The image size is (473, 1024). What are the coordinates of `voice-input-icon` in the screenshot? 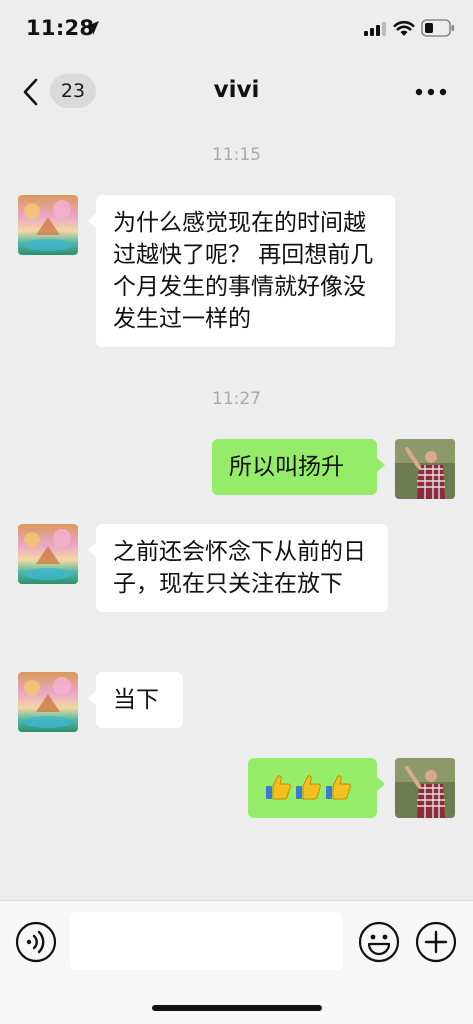 It's located at (36, 942).